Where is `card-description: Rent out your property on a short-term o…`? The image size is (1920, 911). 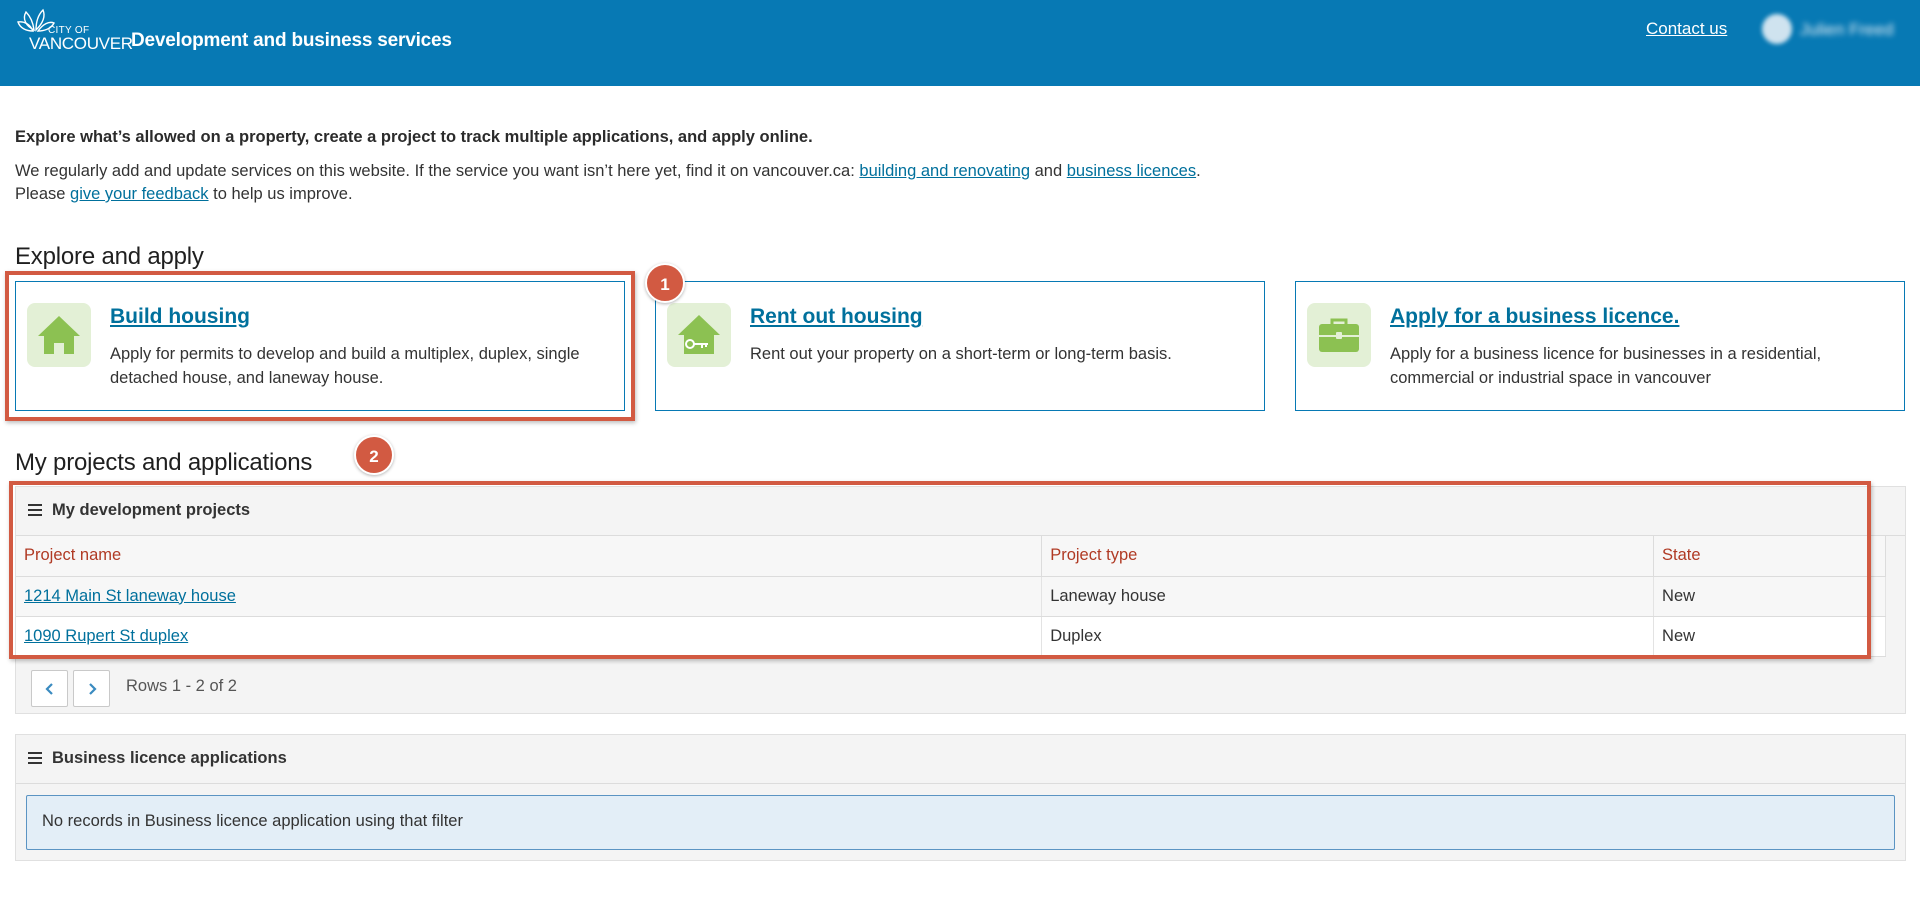
card-description: Rent out your property on a short-term o… is located at coordinates (961, 354).